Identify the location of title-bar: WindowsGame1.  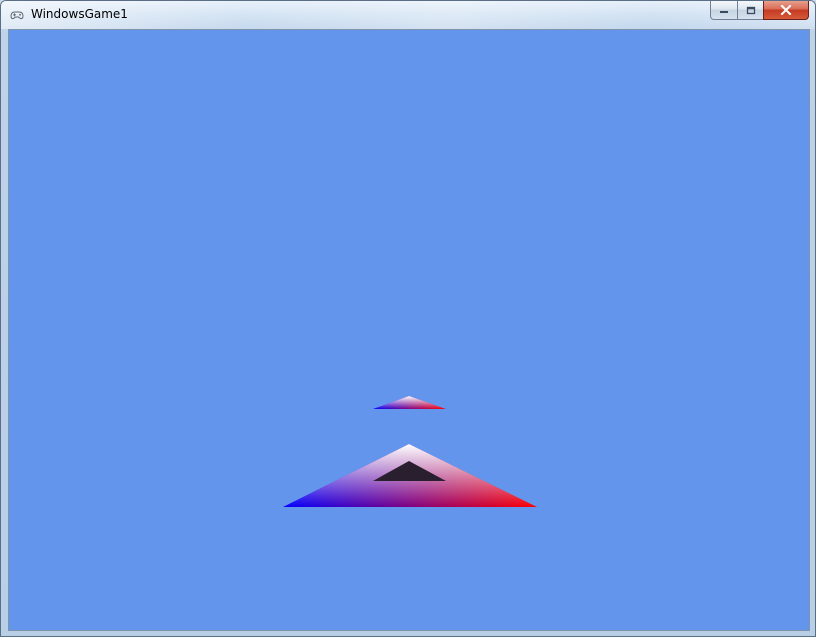
(408, 15).